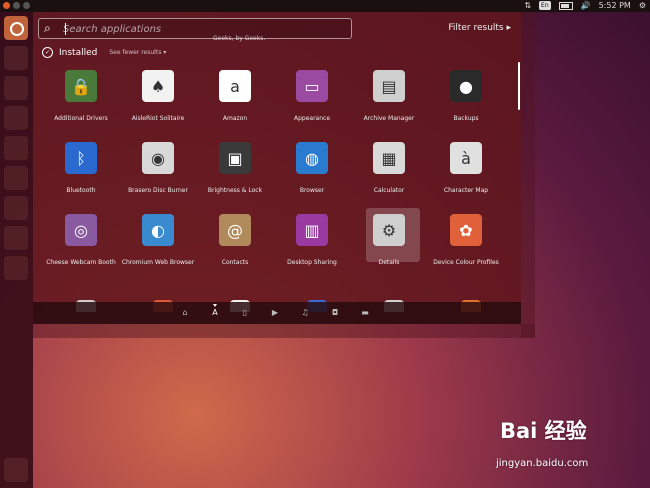 The width and height of the screenshot is (650, 488). What do you see at coordinates (466, 86) in the screenshot?
I see `safe-icon: ●` at bounding box center [466, 86].